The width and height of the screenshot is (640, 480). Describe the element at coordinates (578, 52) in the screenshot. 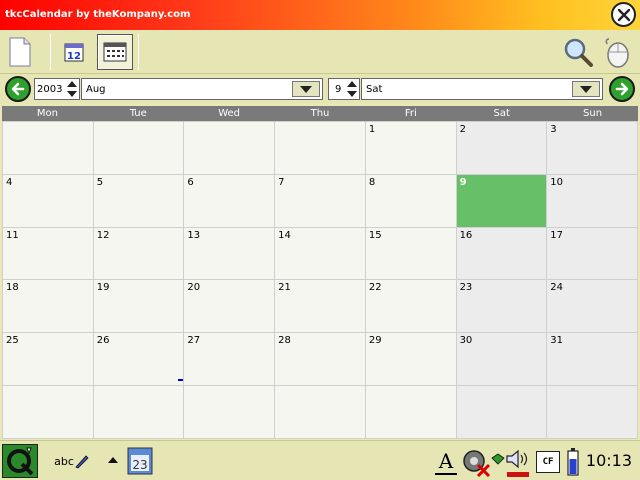

I see `search-button` at that location.